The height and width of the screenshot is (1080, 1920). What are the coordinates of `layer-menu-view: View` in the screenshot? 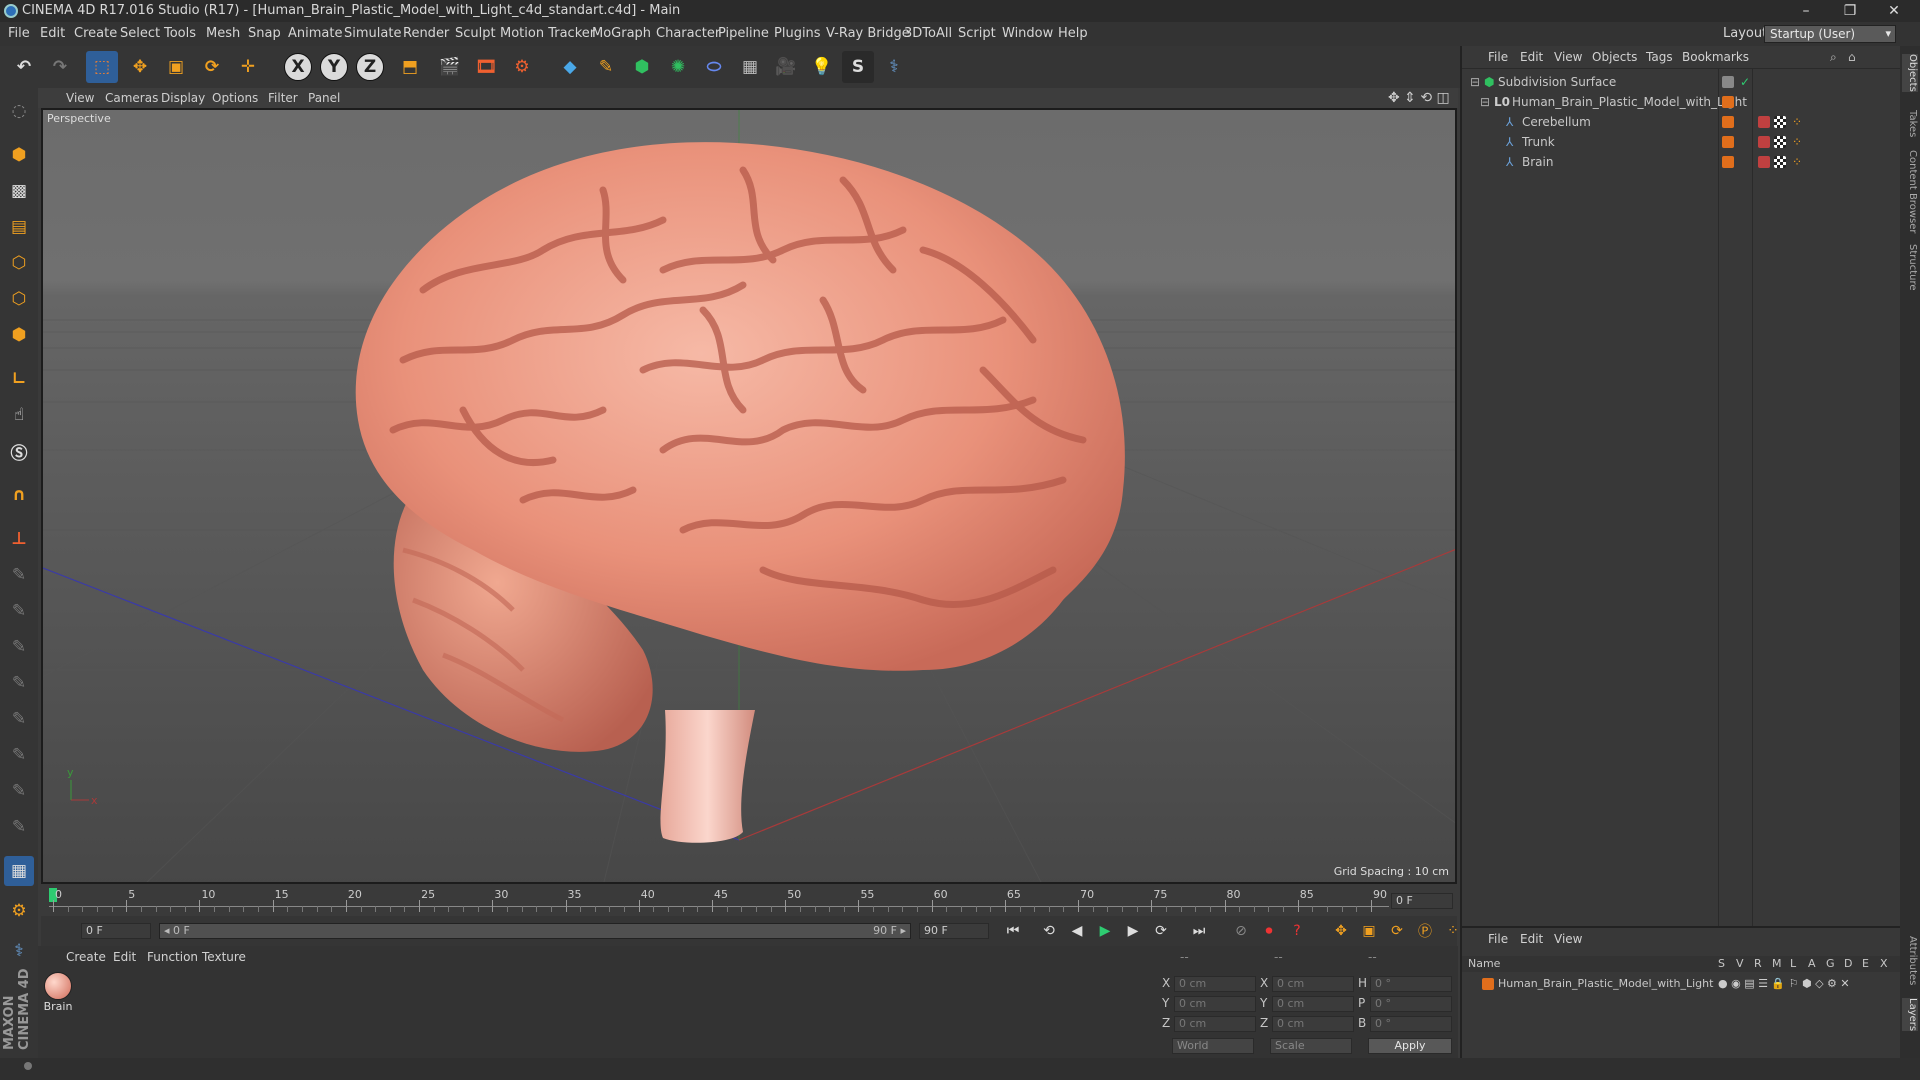 It's located at (1568, 939).